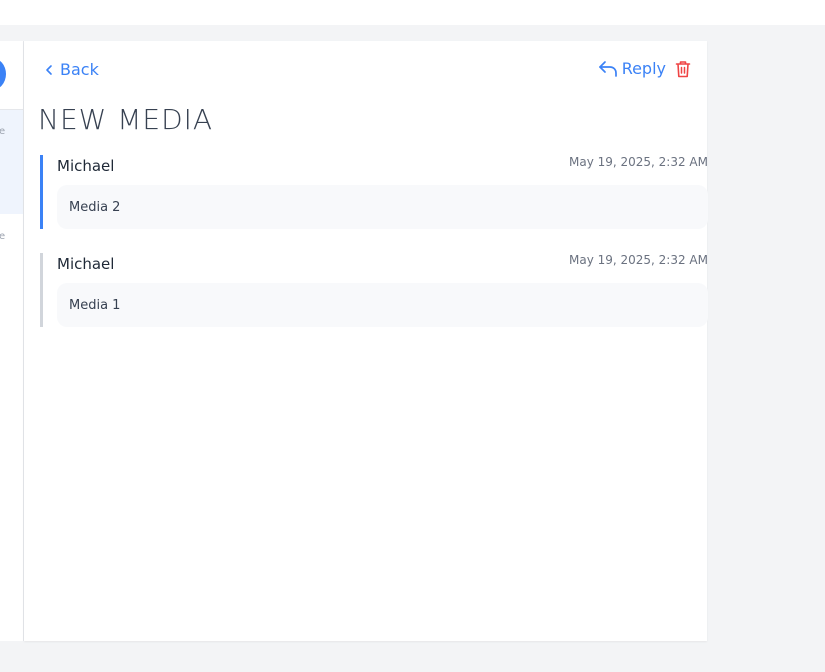 The image size is (825, 672). I want to click on trash-icon, so click(683, 68).